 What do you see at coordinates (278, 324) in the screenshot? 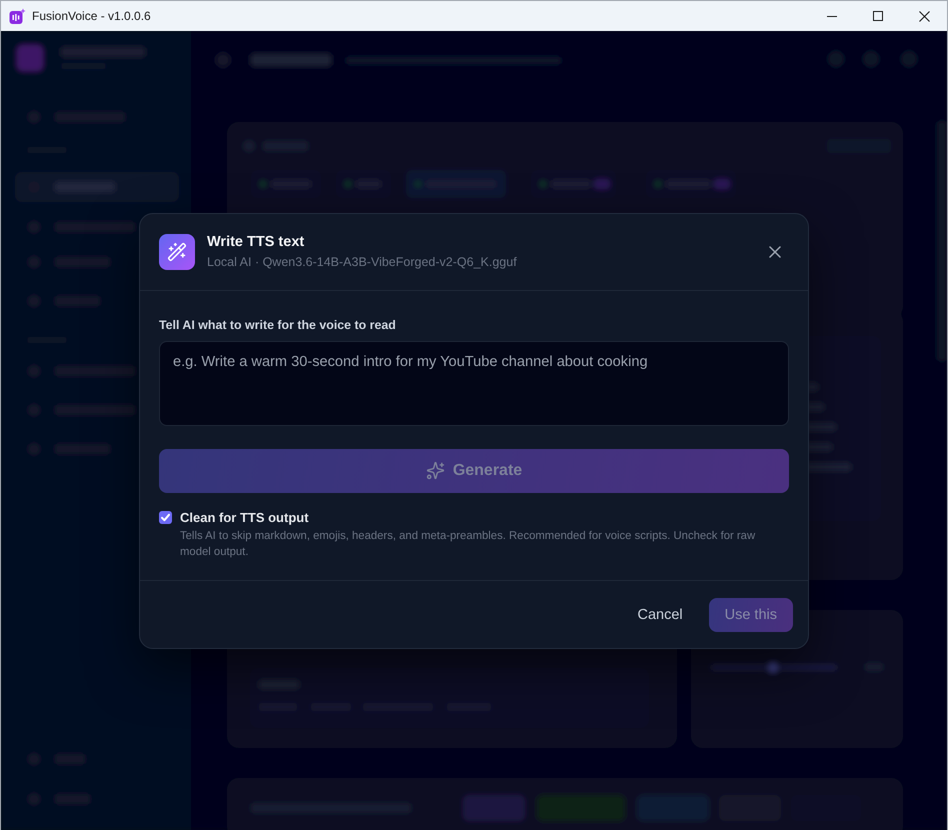
I see `prompt-label: Tell AI what to write for the voice to read` at bounding box center [278, 324].